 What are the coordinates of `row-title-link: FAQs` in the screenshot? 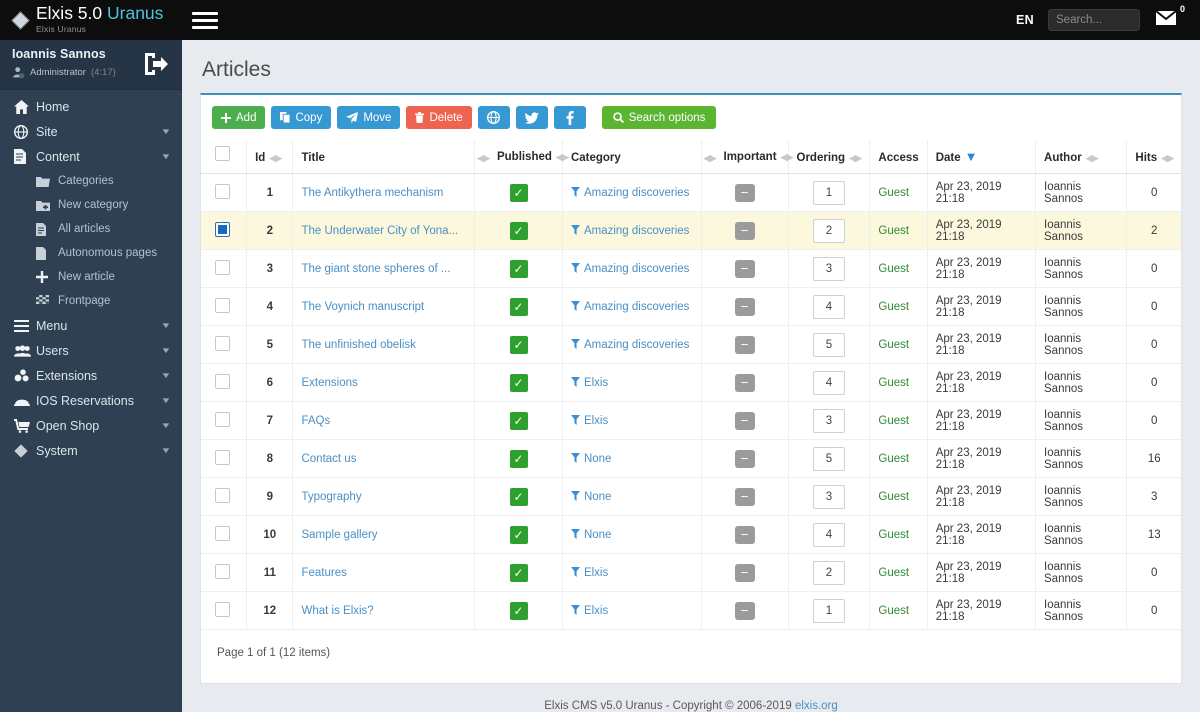 It's located at (315, 421).